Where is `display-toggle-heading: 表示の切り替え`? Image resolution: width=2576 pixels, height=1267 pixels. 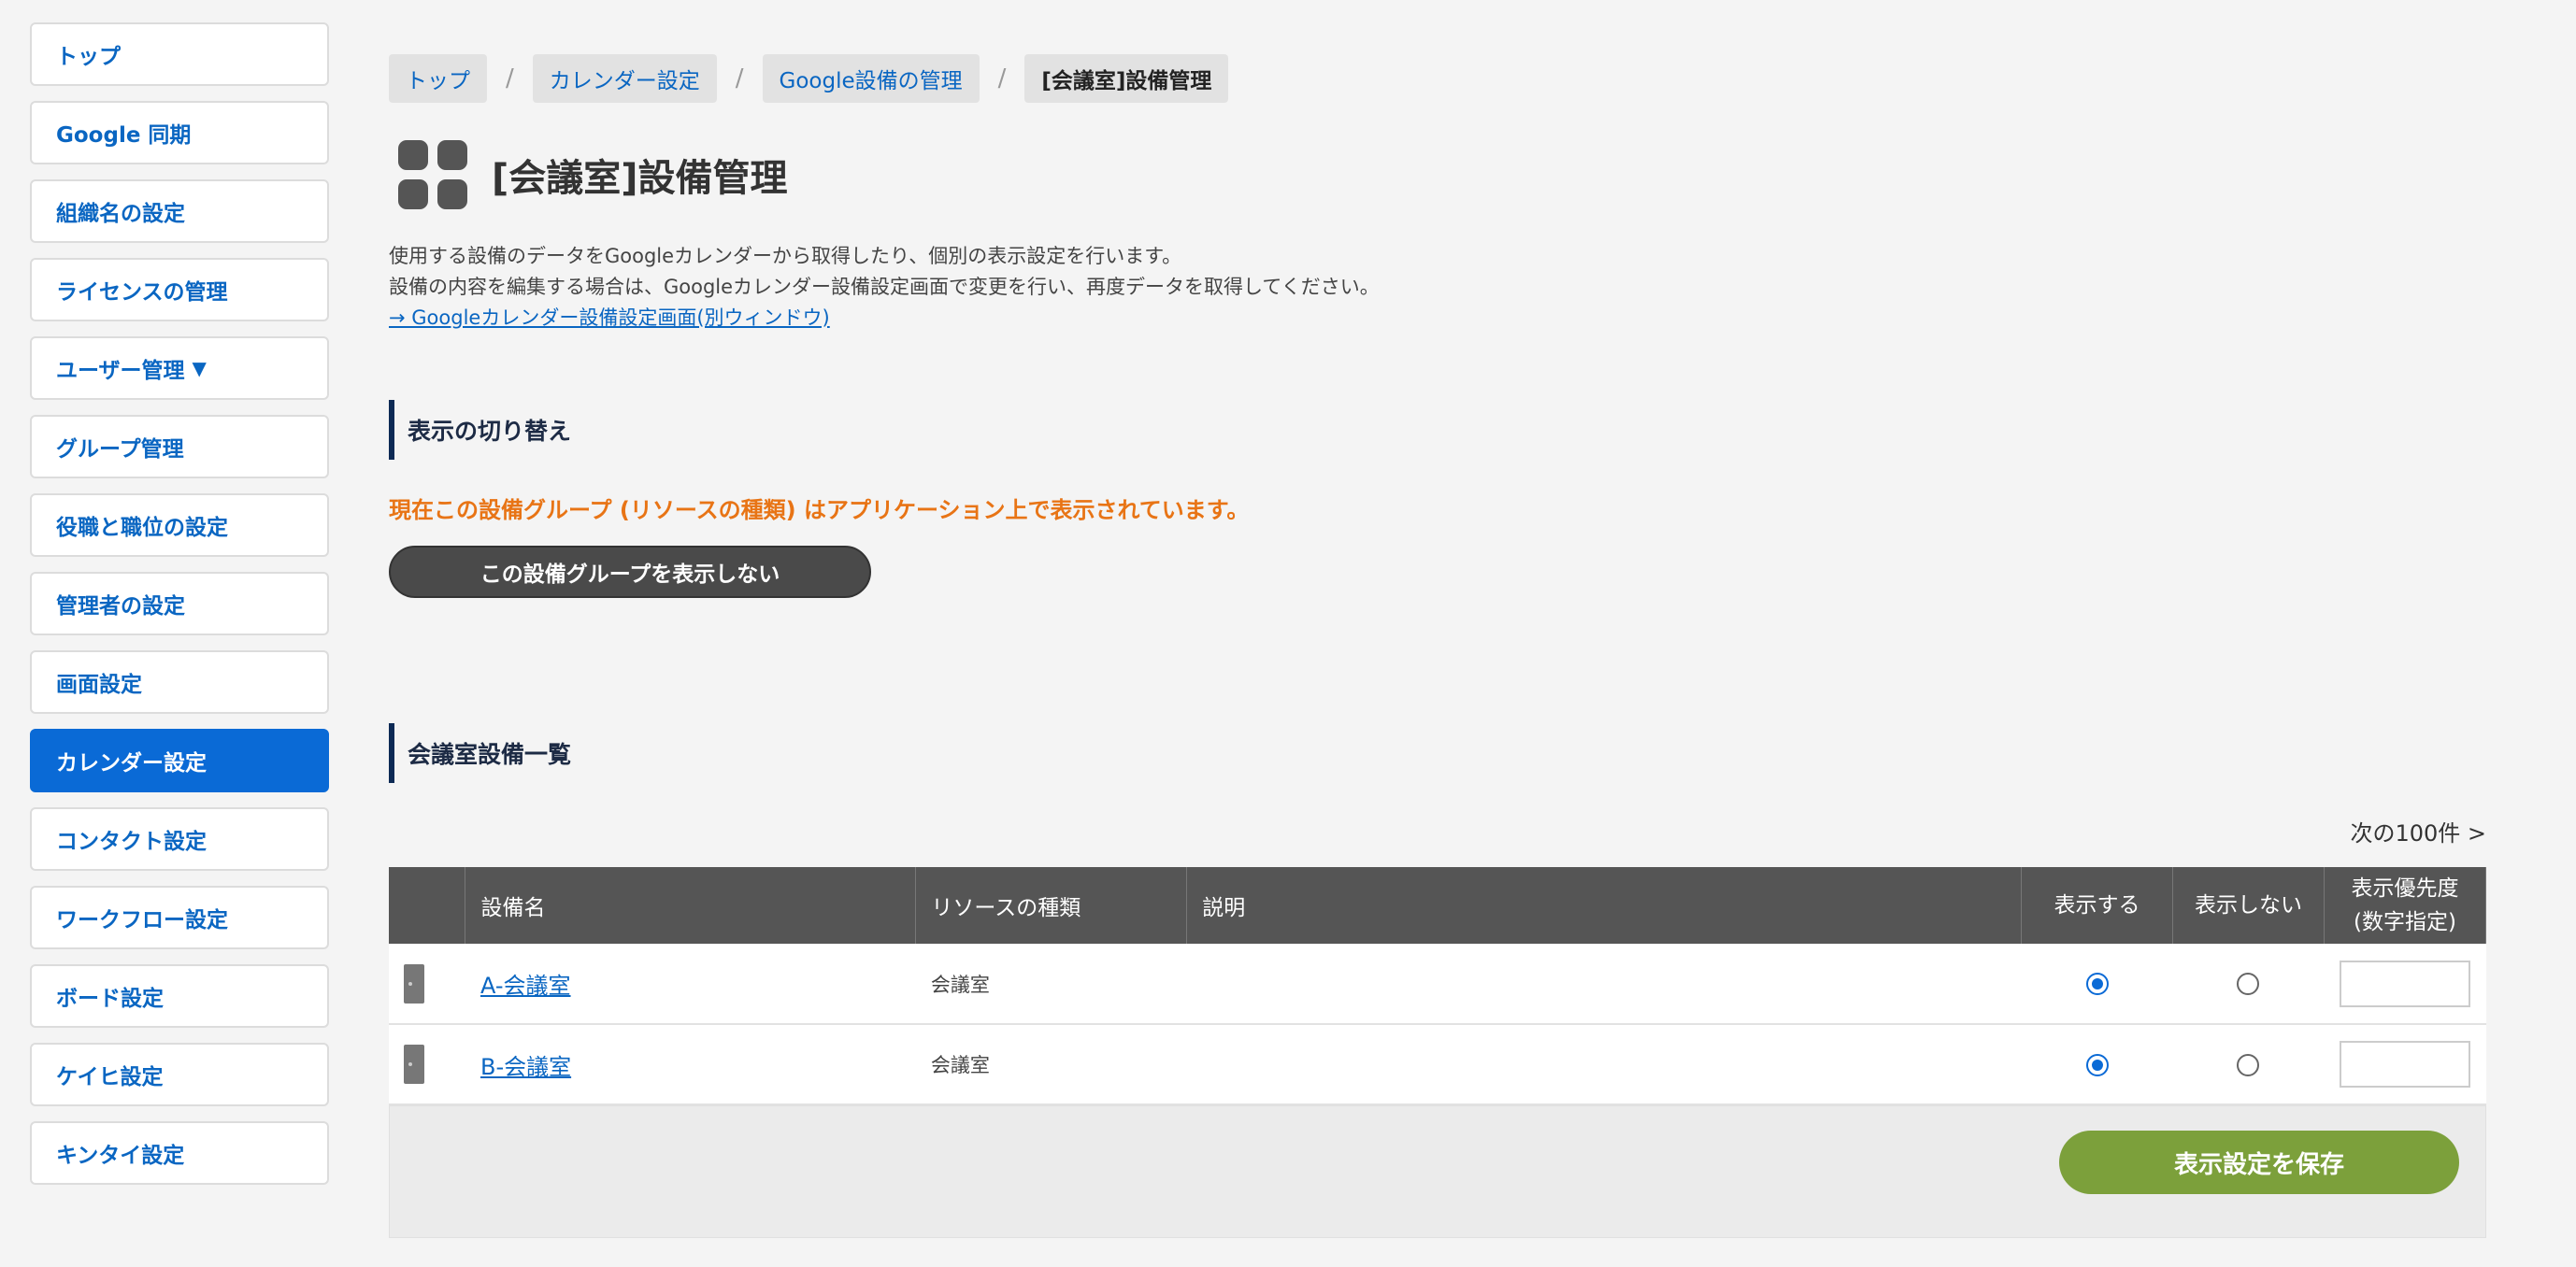
display-toggle-heading: 表示の切り替え is located at coordinates (480, 430).